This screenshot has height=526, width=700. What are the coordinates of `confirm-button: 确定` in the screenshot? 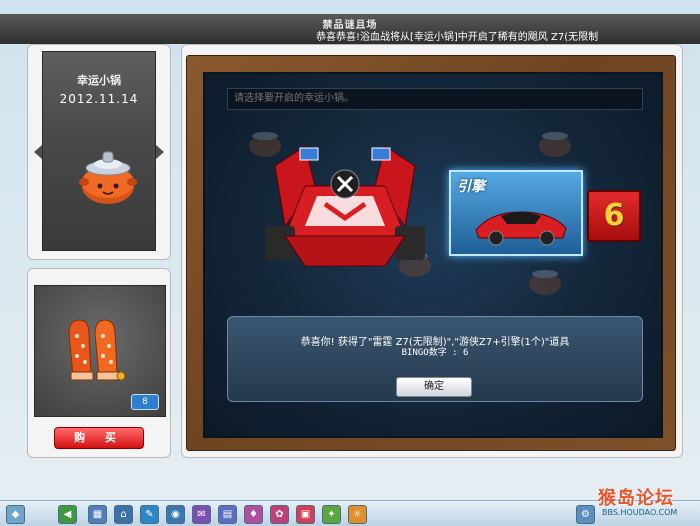 It's located at (434, 387).